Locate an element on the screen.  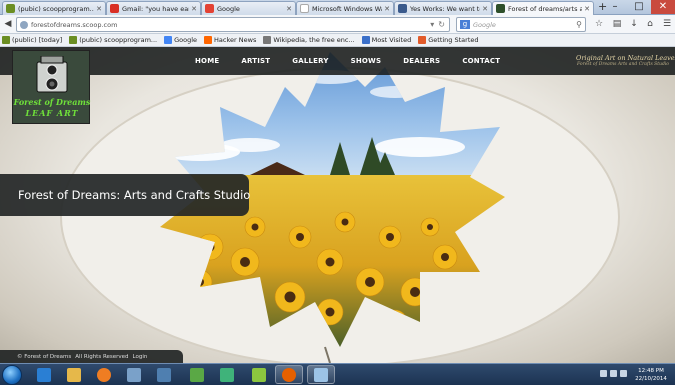
browser-tab: Google ✕ is located at coordinates (248, 8).